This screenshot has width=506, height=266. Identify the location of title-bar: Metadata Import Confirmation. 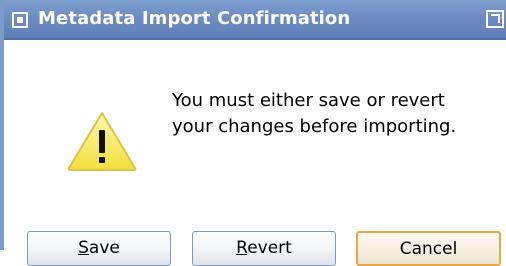
(255, 20).